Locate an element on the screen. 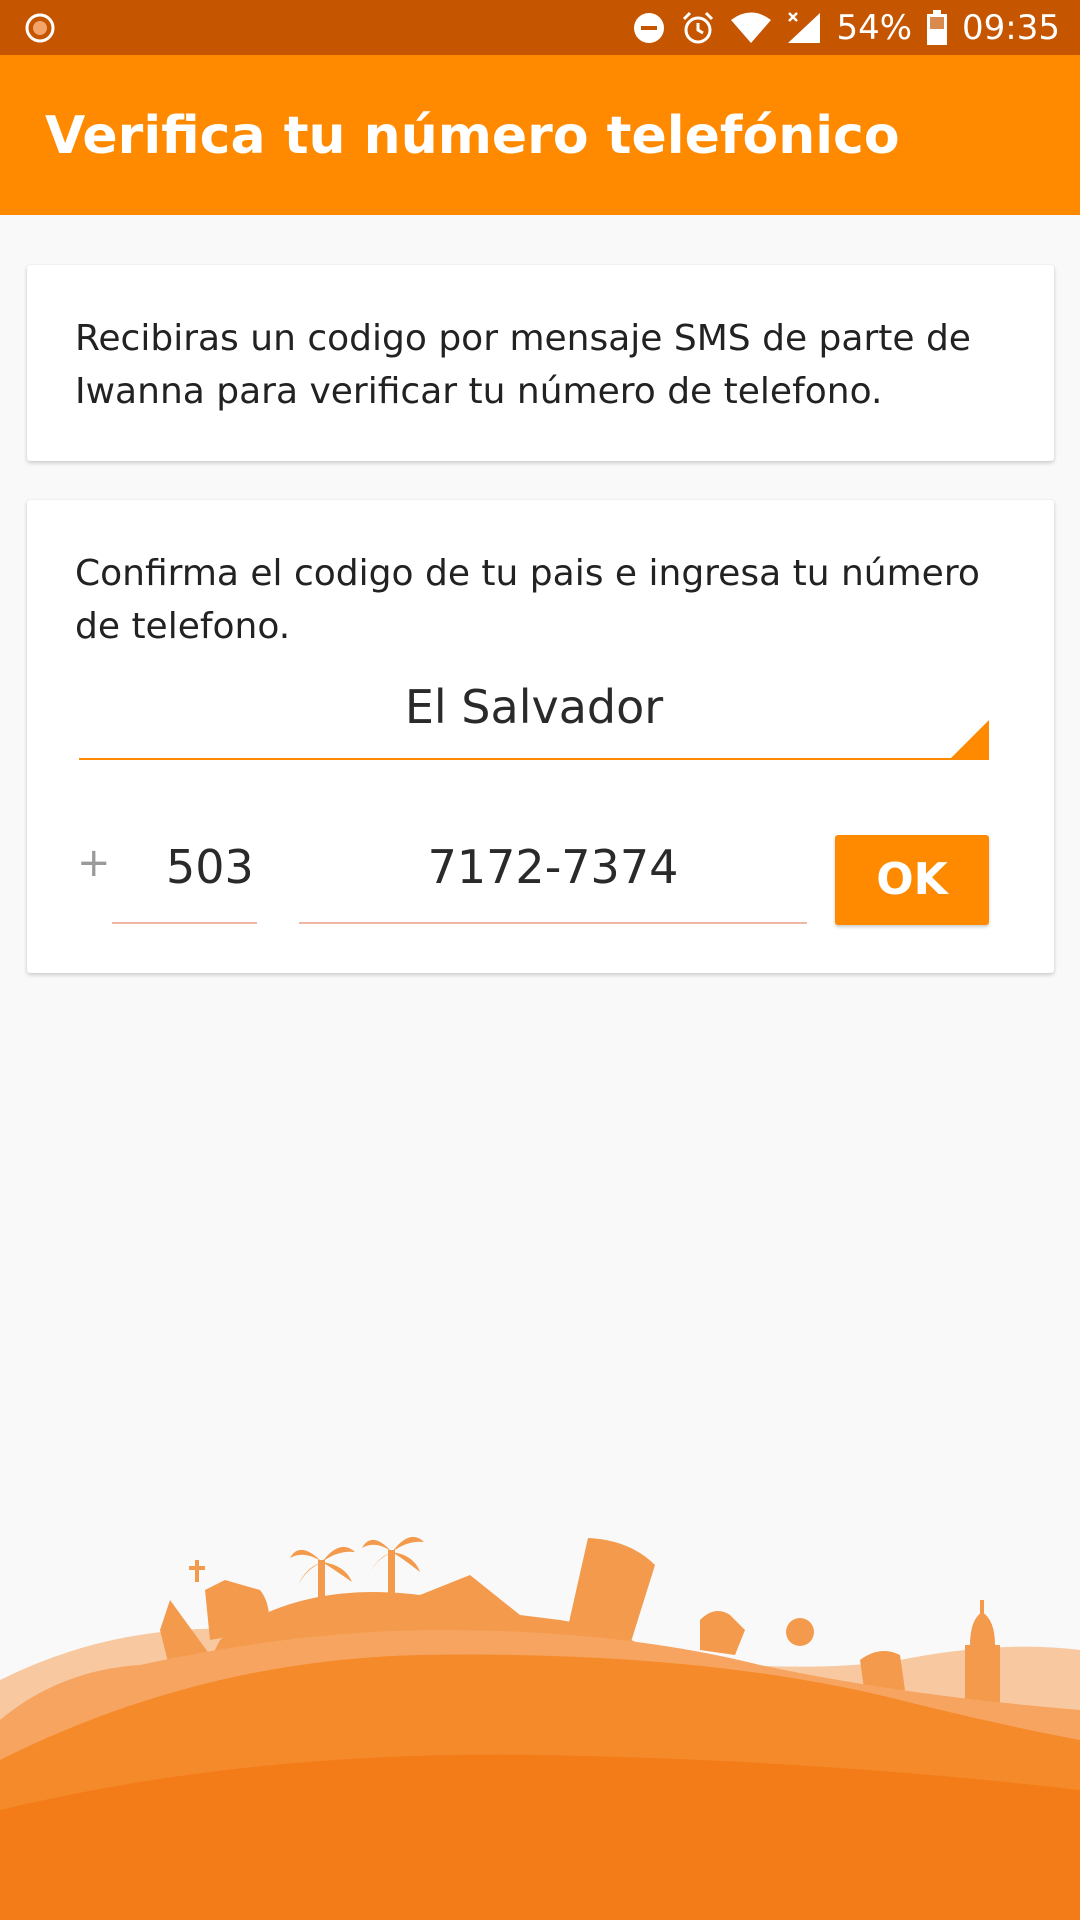 This screenshot has height=1920, width=1080. phone-number-value: 7172-7374 is located at coordinates (553, 867).